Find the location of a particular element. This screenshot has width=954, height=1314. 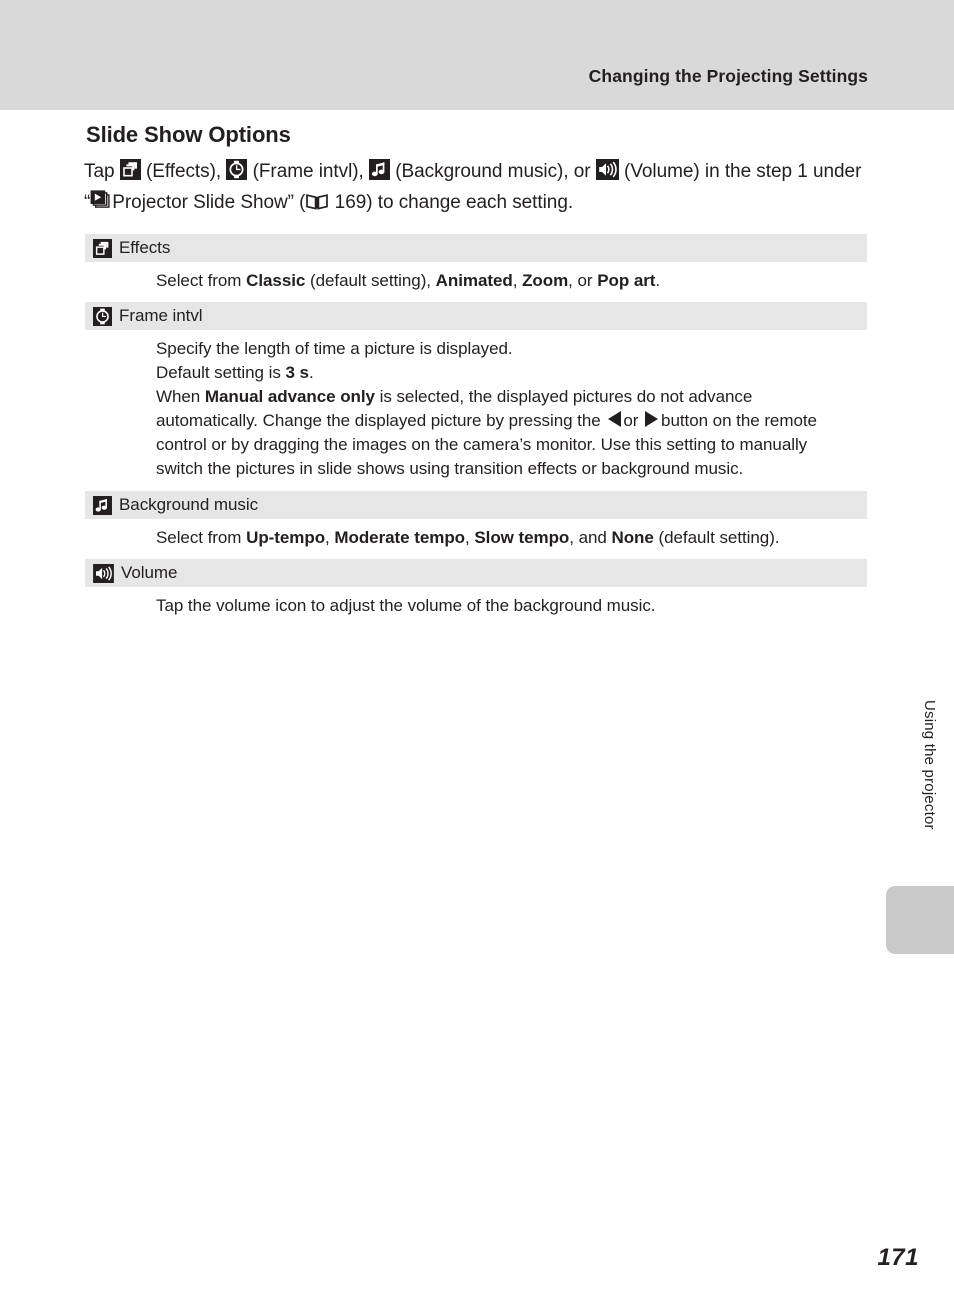

option-row-header-volume: Volume is located at coordinates (476, 573).